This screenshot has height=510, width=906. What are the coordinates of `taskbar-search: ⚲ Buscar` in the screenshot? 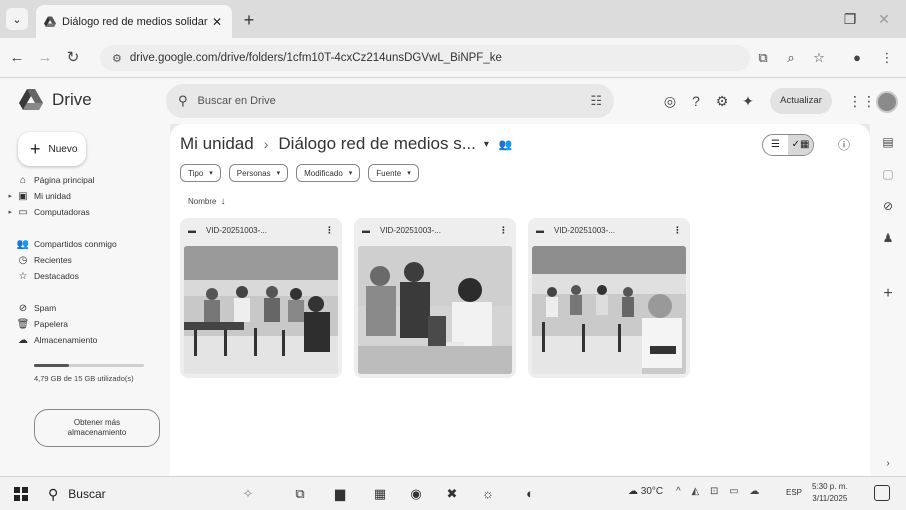 It's located at (132, 494).